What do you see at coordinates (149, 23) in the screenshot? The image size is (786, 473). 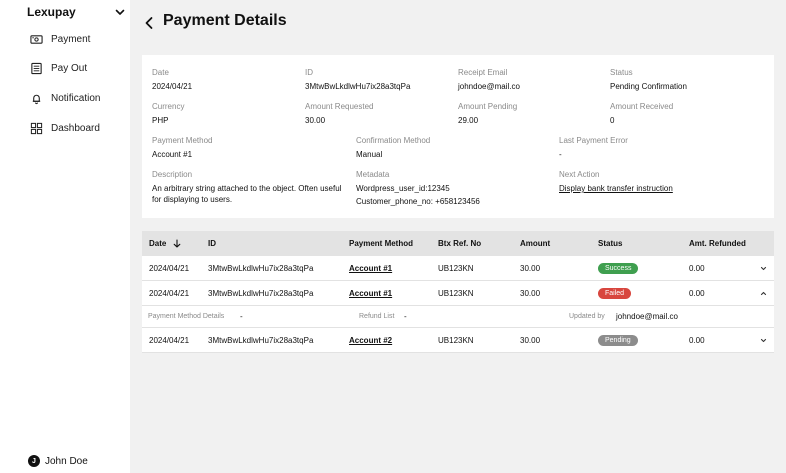 I see `back-arrow-icon` at bounding box center [149, 23].